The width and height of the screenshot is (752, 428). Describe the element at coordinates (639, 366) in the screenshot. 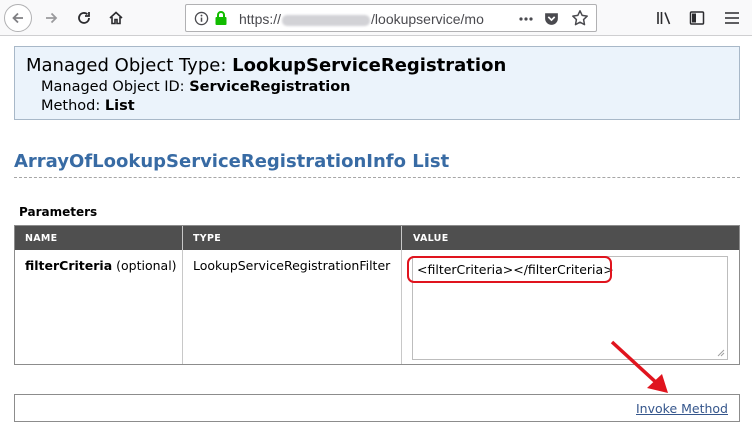

I see `red-arrow-icon` at that location.